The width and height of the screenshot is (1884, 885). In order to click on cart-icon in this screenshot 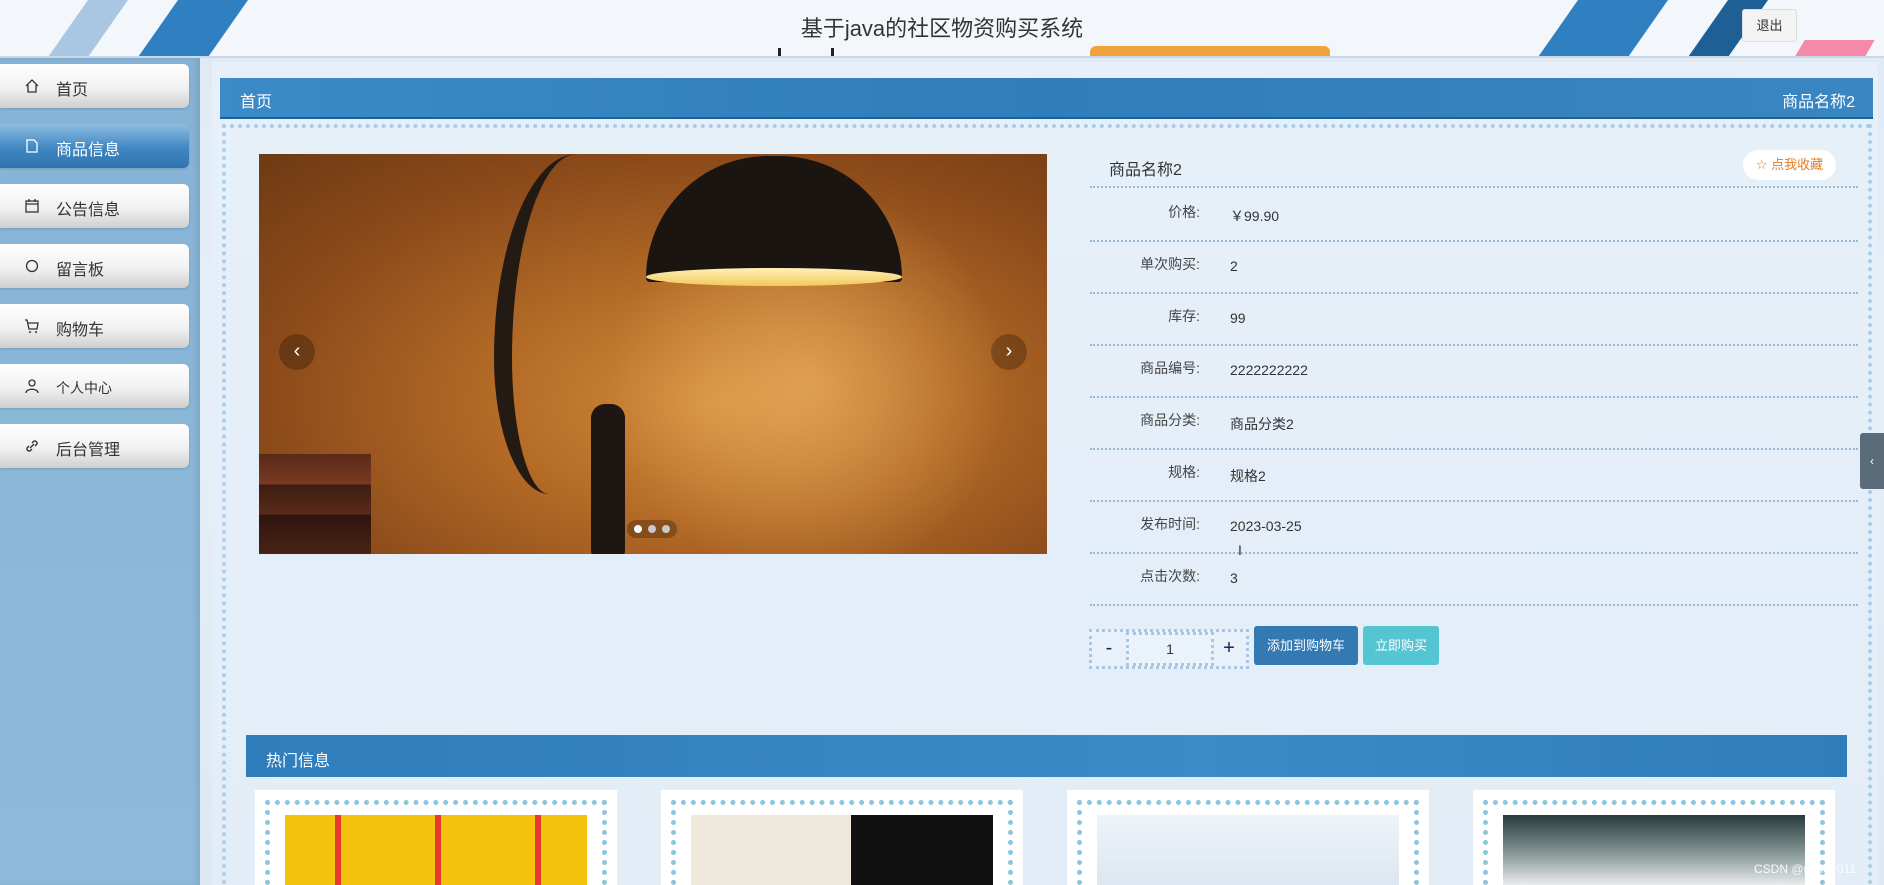, I will do `click(32, 326)`.